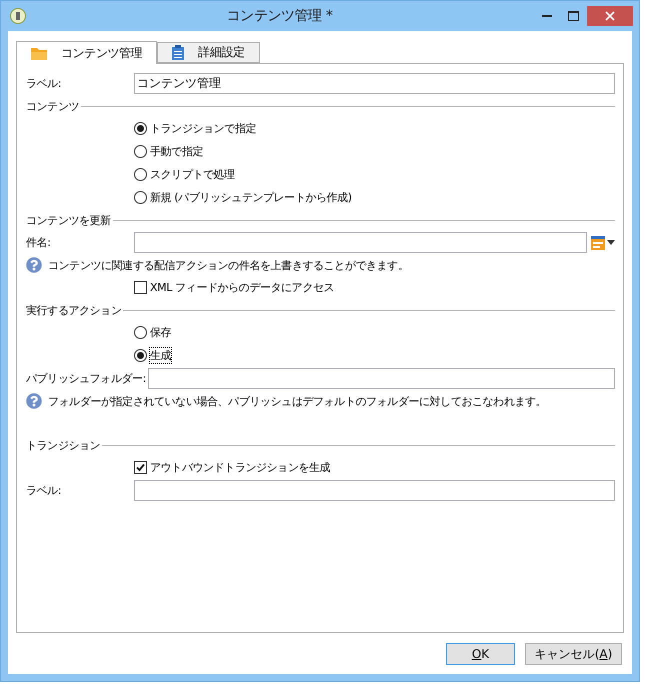  Describe the element at coordinates (39, 53) in the screenshot. I see `folder-icon` at that location.